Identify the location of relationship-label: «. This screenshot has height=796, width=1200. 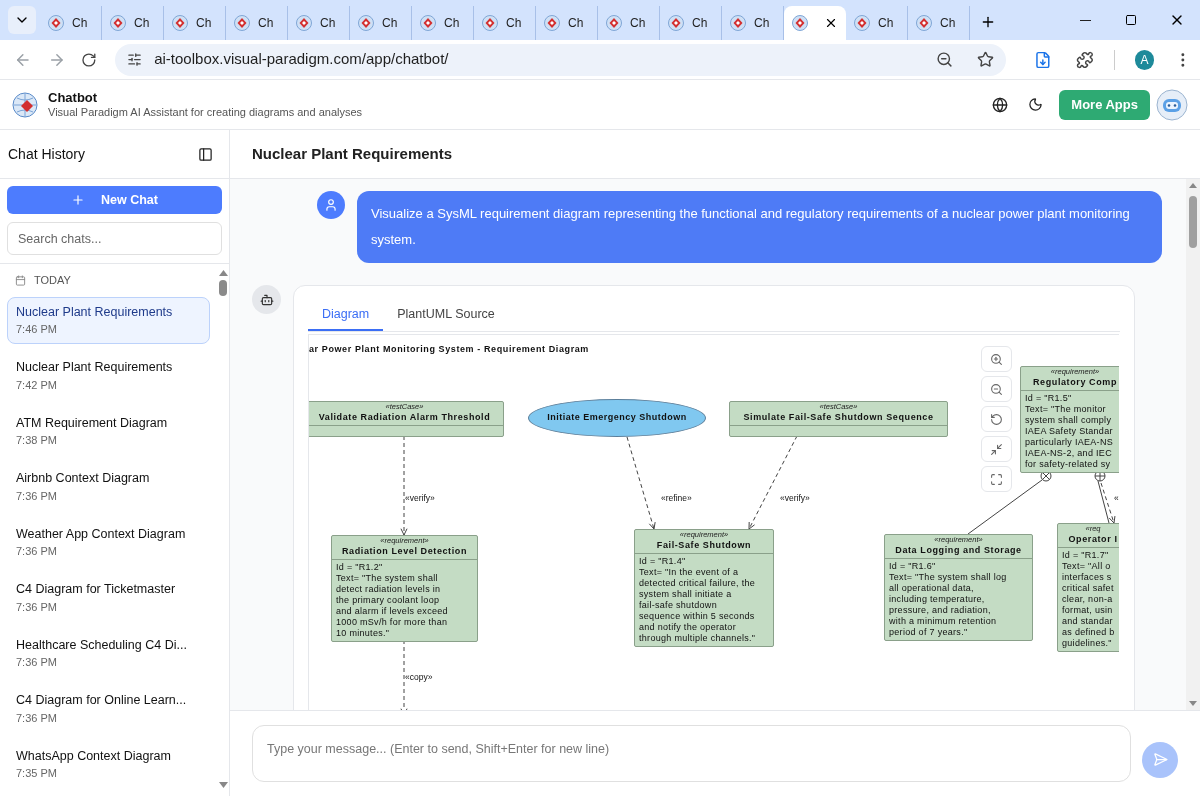
(1116, 498).